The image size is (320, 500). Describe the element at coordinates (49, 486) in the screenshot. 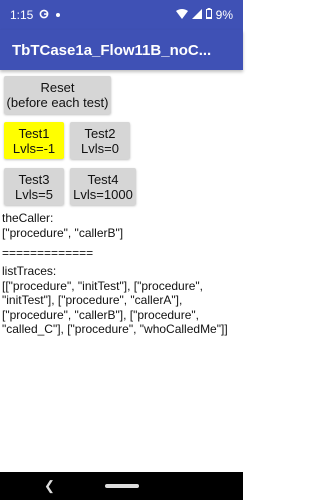

I see `back-icon: ❮` at that location.